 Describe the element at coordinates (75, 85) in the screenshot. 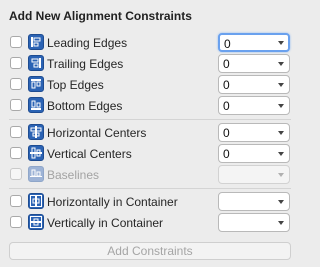

I see `top-edges-label: Top Edges` at that location.